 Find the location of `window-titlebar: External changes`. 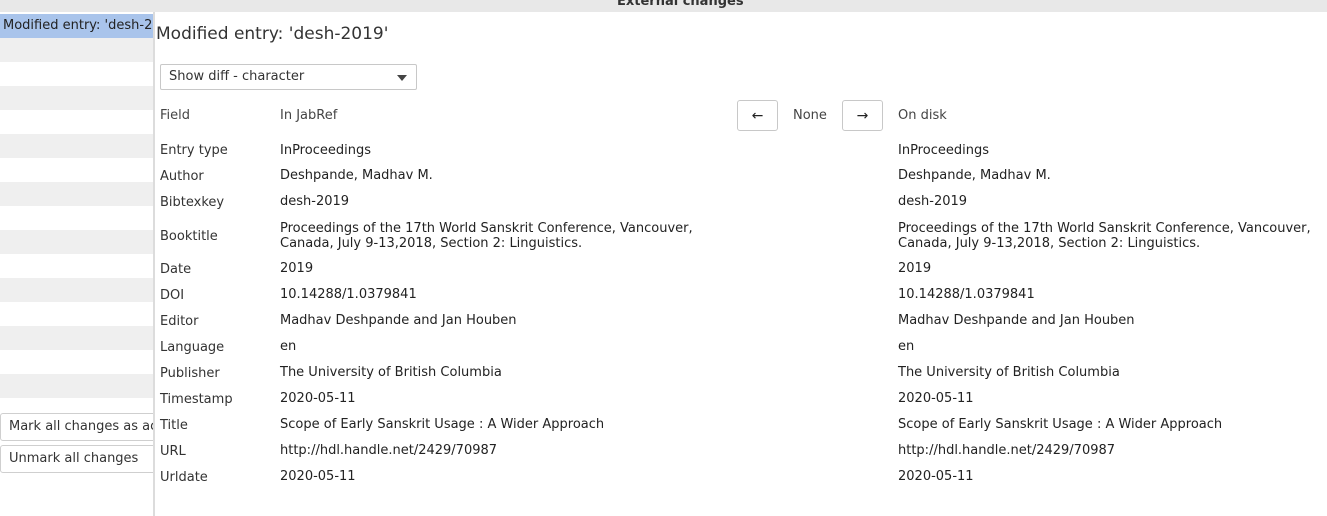

window-titlebar: External changes is located at coordinates (663, 6).